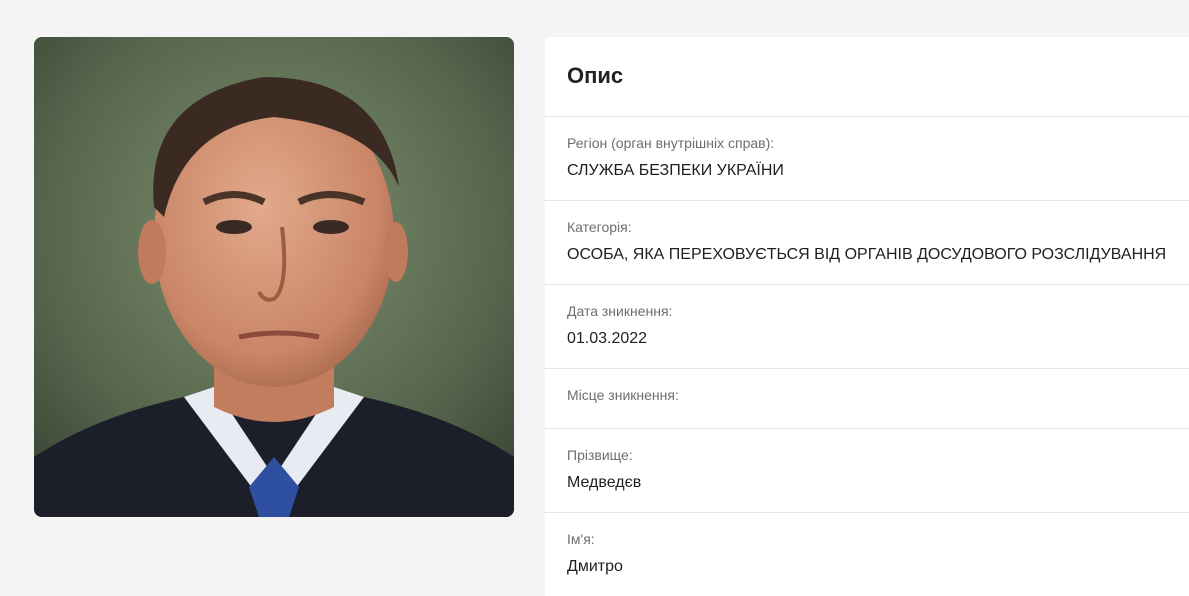 The width and height of the screenshot is (1189, 596). Describe the element at coordinates (675, 170) in the screenshot. I see `field-value: СЛУЖБА БЕЗПЕКИ УКРАЇНИ` at that location.